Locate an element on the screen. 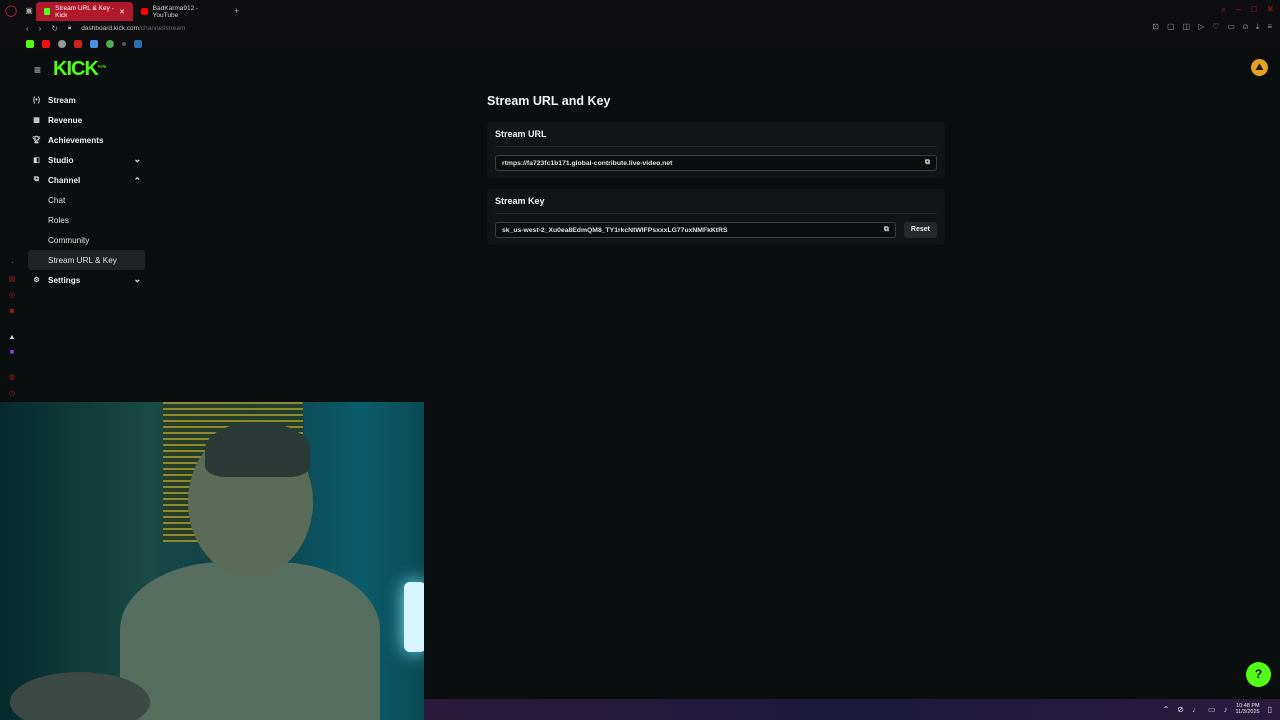 Image resolution: width=1280 pixels, height=720 pixels. bookmark-app-icon is located at coordinates (138, 44).